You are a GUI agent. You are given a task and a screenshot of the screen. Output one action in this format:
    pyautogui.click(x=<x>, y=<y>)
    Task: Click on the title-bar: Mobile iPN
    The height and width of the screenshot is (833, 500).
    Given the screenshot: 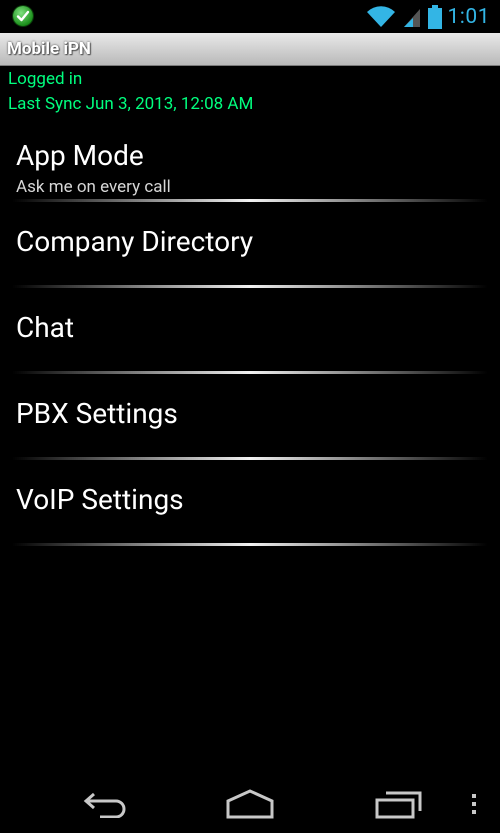 What is the action you would take?
    pyautogui.click(x=250, y=49)
    